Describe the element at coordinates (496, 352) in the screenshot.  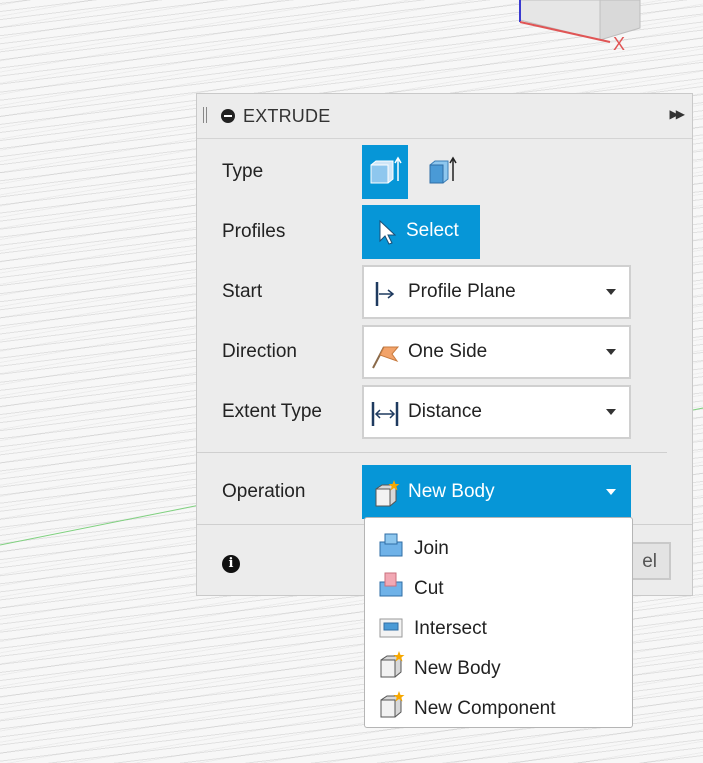
I see `direction-dropdown: One Side` at that location.